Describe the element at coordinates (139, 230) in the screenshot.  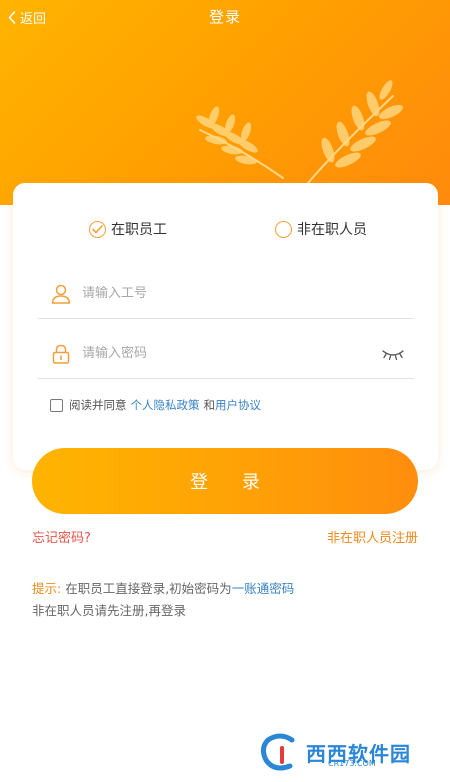
I see `role-employee-label: 在职员工` at that location.